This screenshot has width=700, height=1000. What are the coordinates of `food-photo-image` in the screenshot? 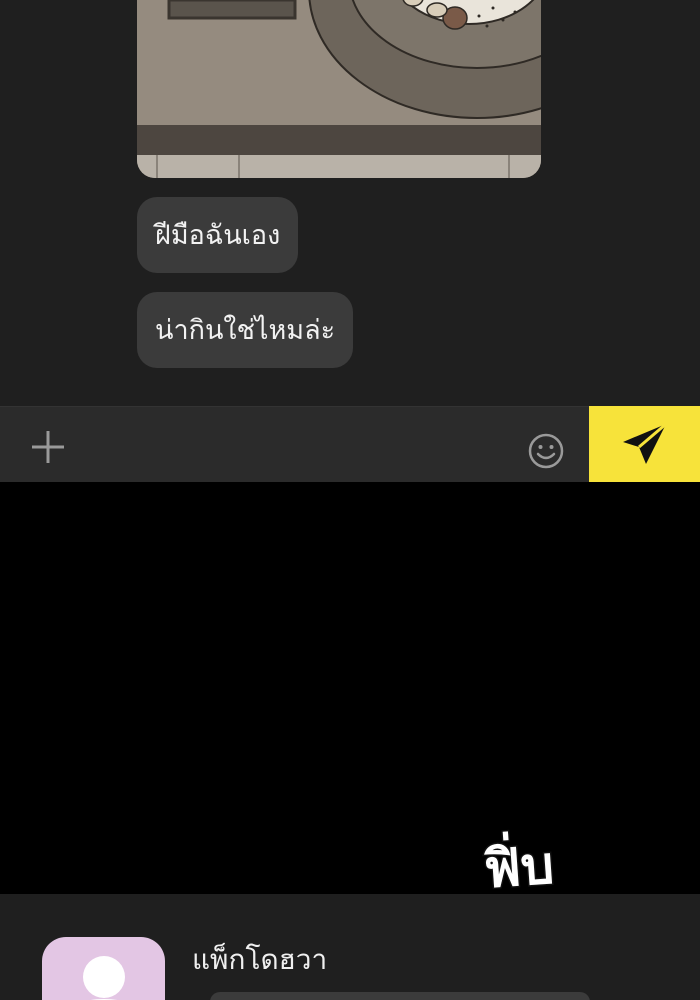 It's located at (339, 89).